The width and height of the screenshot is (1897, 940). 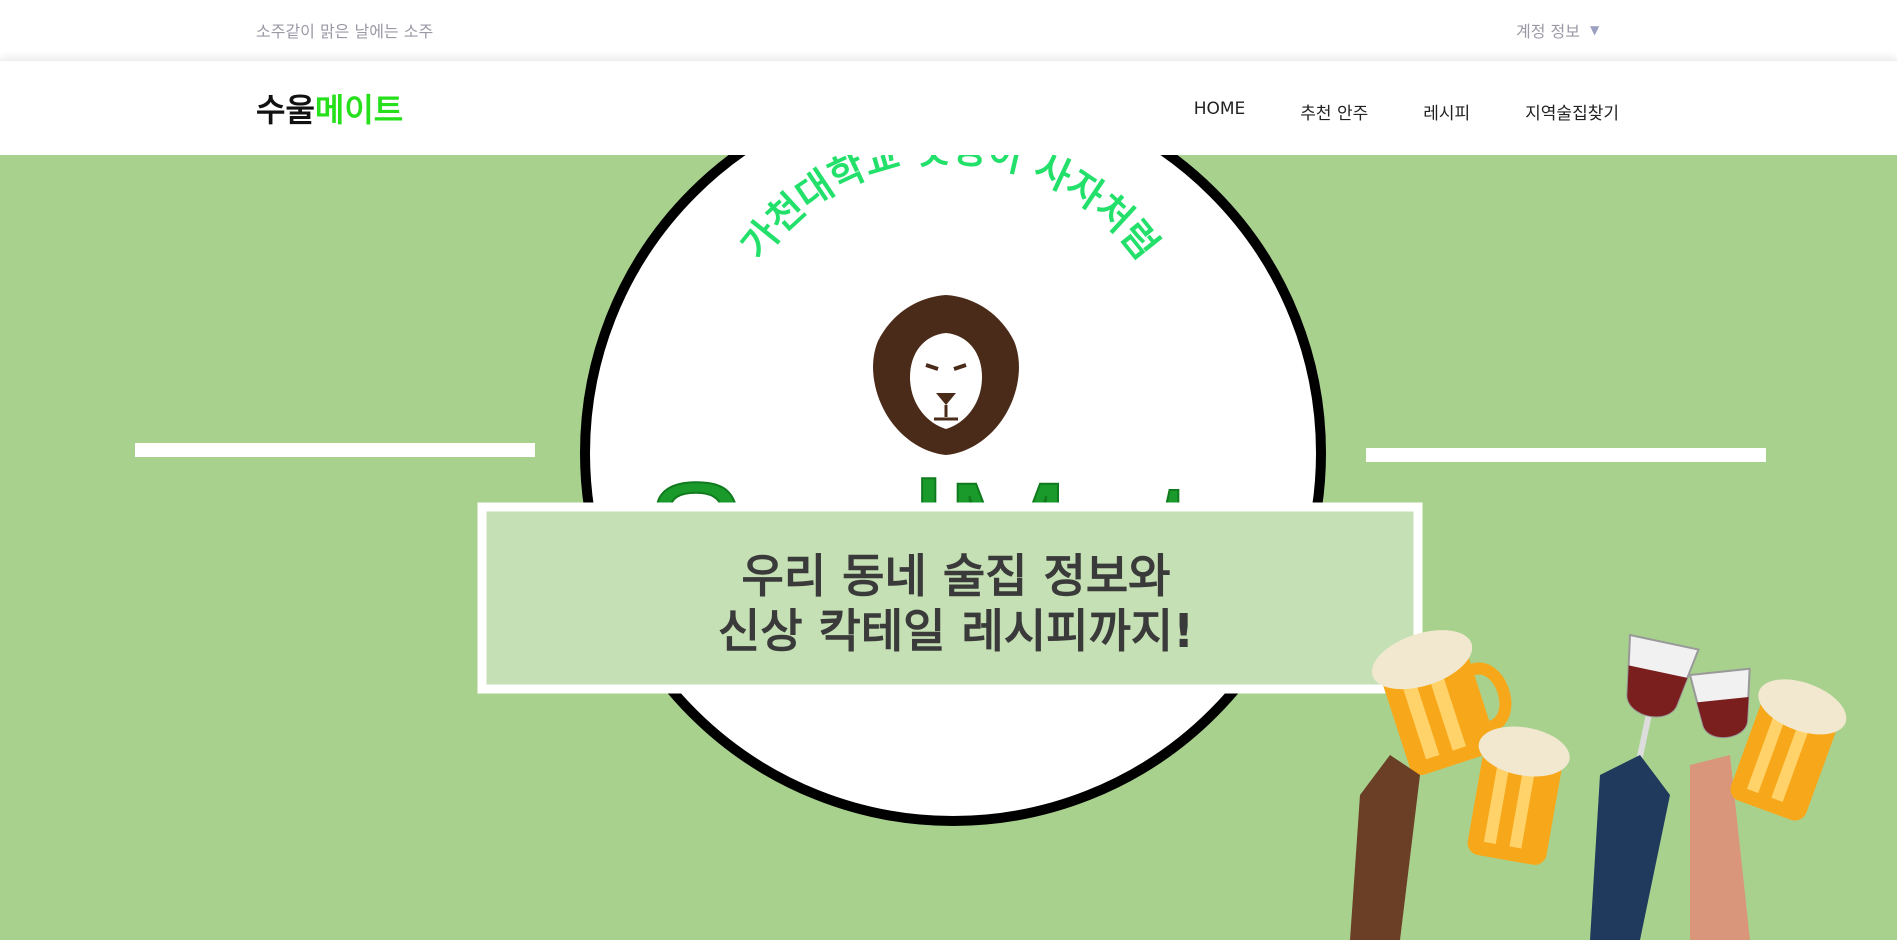 What do you see at coordinates (359, 110) in the screenshot?
I see `logo-text-part2: 메이트` at bounding box center [359, 110].